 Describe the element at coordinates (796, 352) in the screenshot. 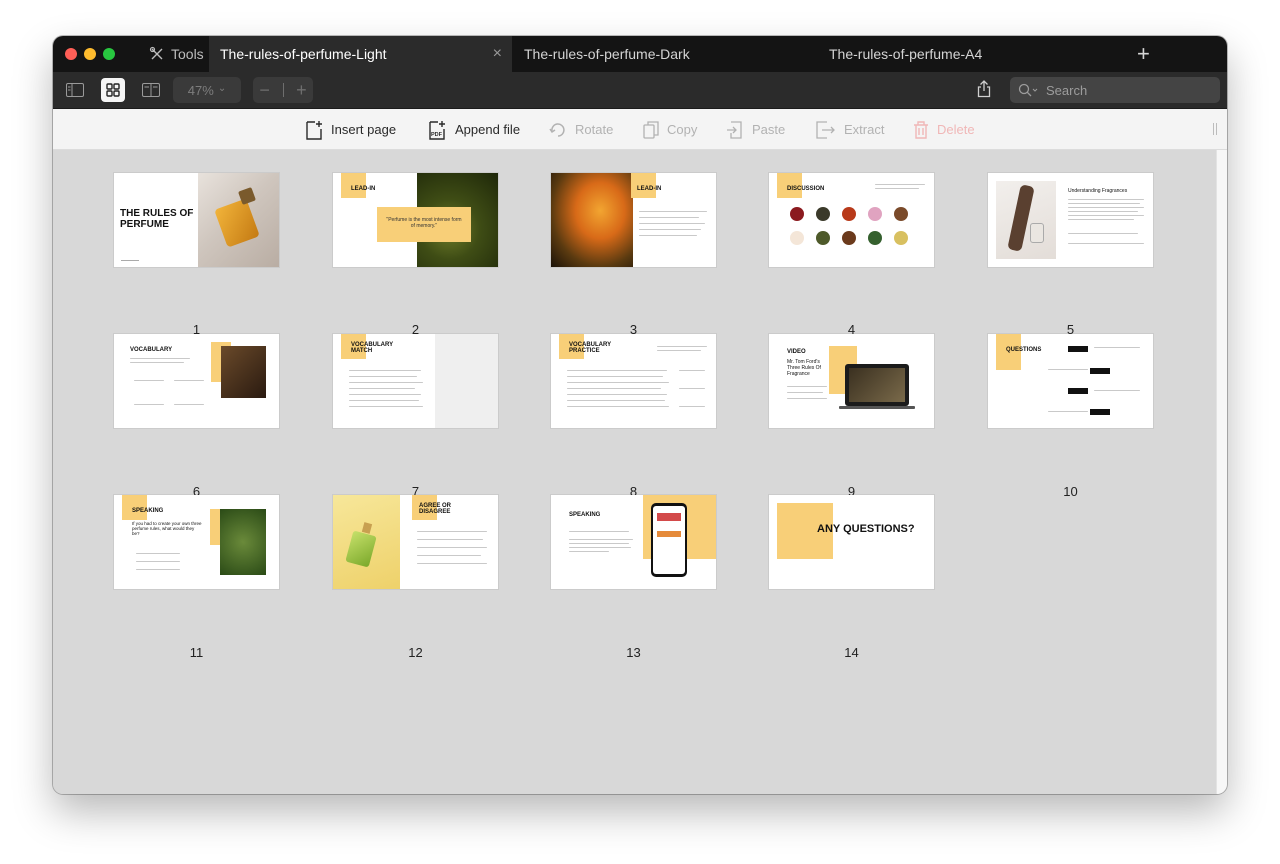

I see `slide-title: VIDEO` at that location.